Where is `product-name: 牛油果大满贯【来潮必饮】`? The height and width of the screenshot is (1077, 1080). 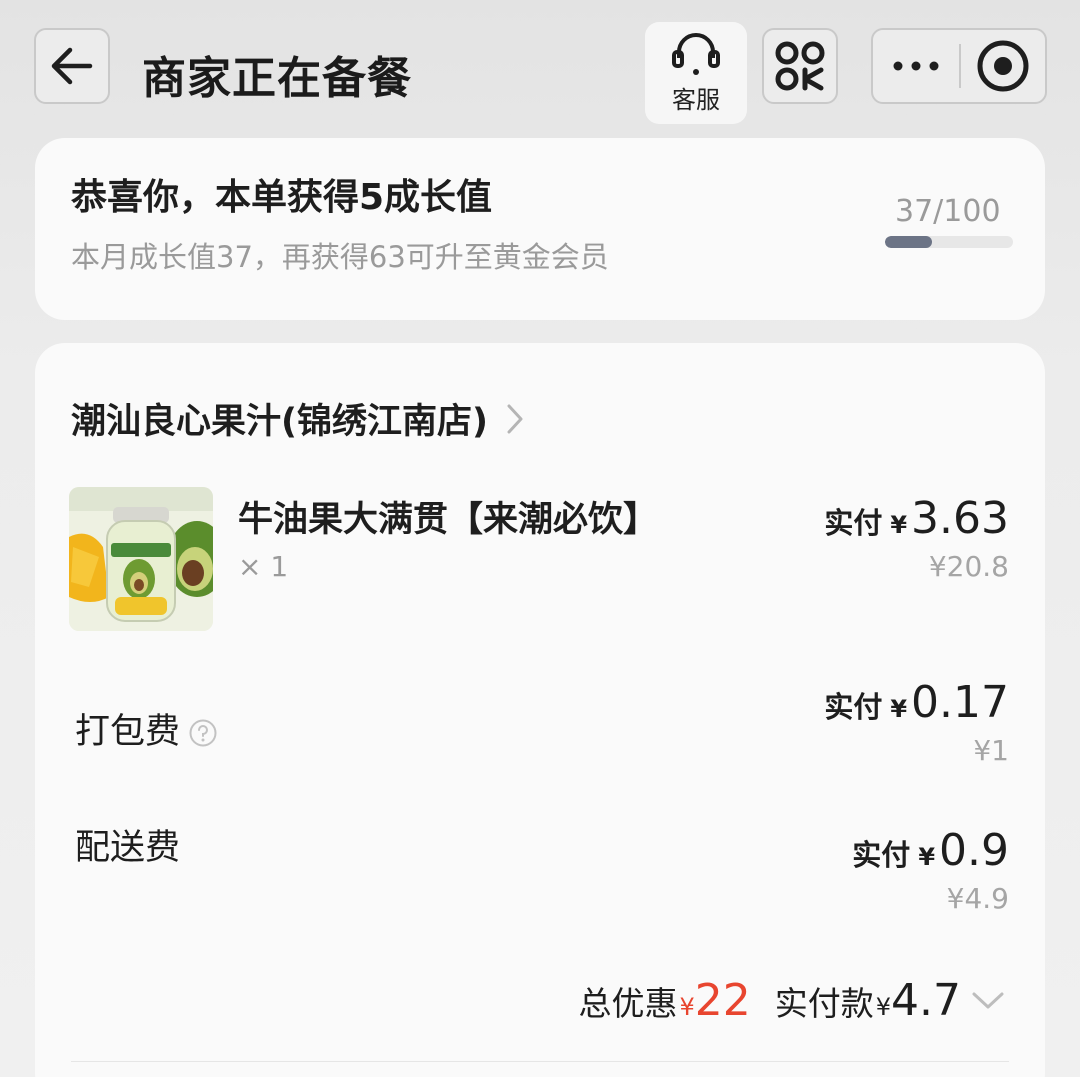
product-name: 牛油果大满贯【来潮必饮】 is located at coordinates (448, 520).